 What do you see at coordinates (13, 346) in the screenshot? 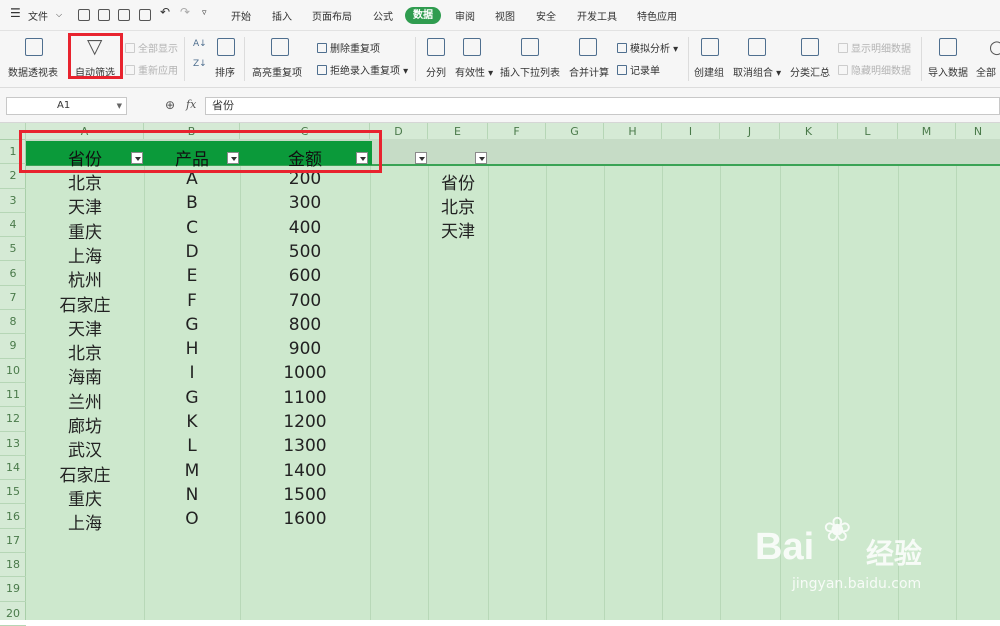
I see `row-header: 9` at bounding box center [13, 346].